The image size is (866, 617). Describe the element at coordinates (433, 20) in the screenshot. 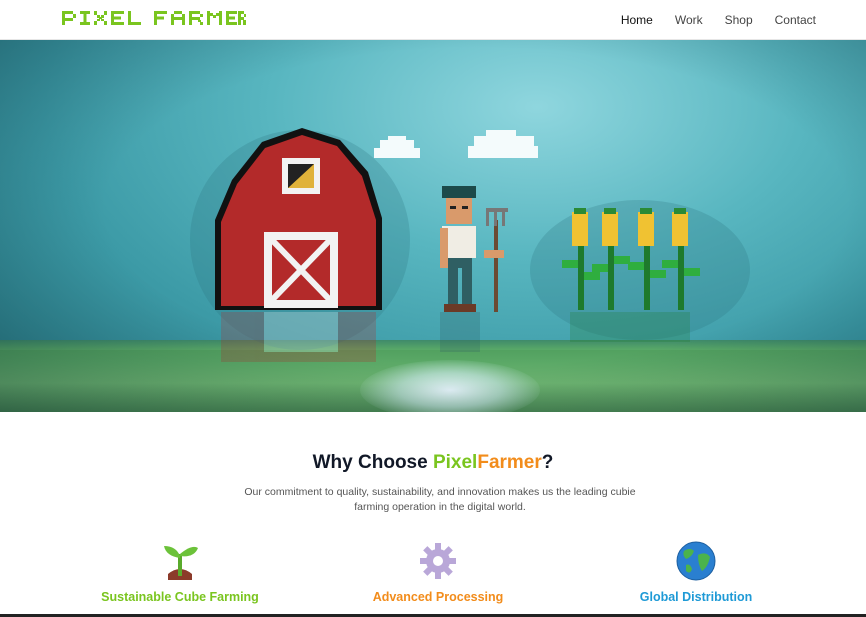

I see `navbar: Home Work Shop Contact` at that location.